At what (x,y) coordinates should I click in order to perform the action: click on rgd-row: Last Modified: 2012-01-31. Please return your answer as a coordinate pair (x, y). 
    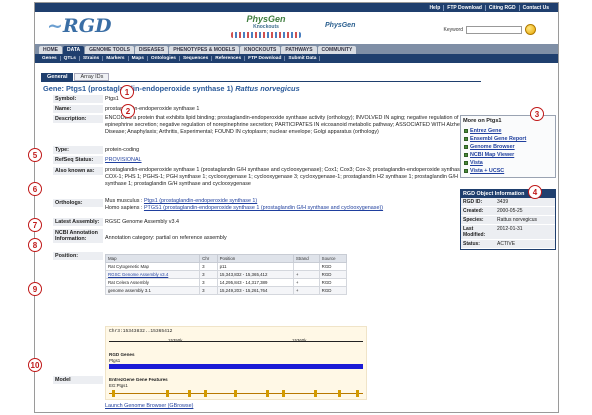
    Looking at the image, I should click on (508, 232).